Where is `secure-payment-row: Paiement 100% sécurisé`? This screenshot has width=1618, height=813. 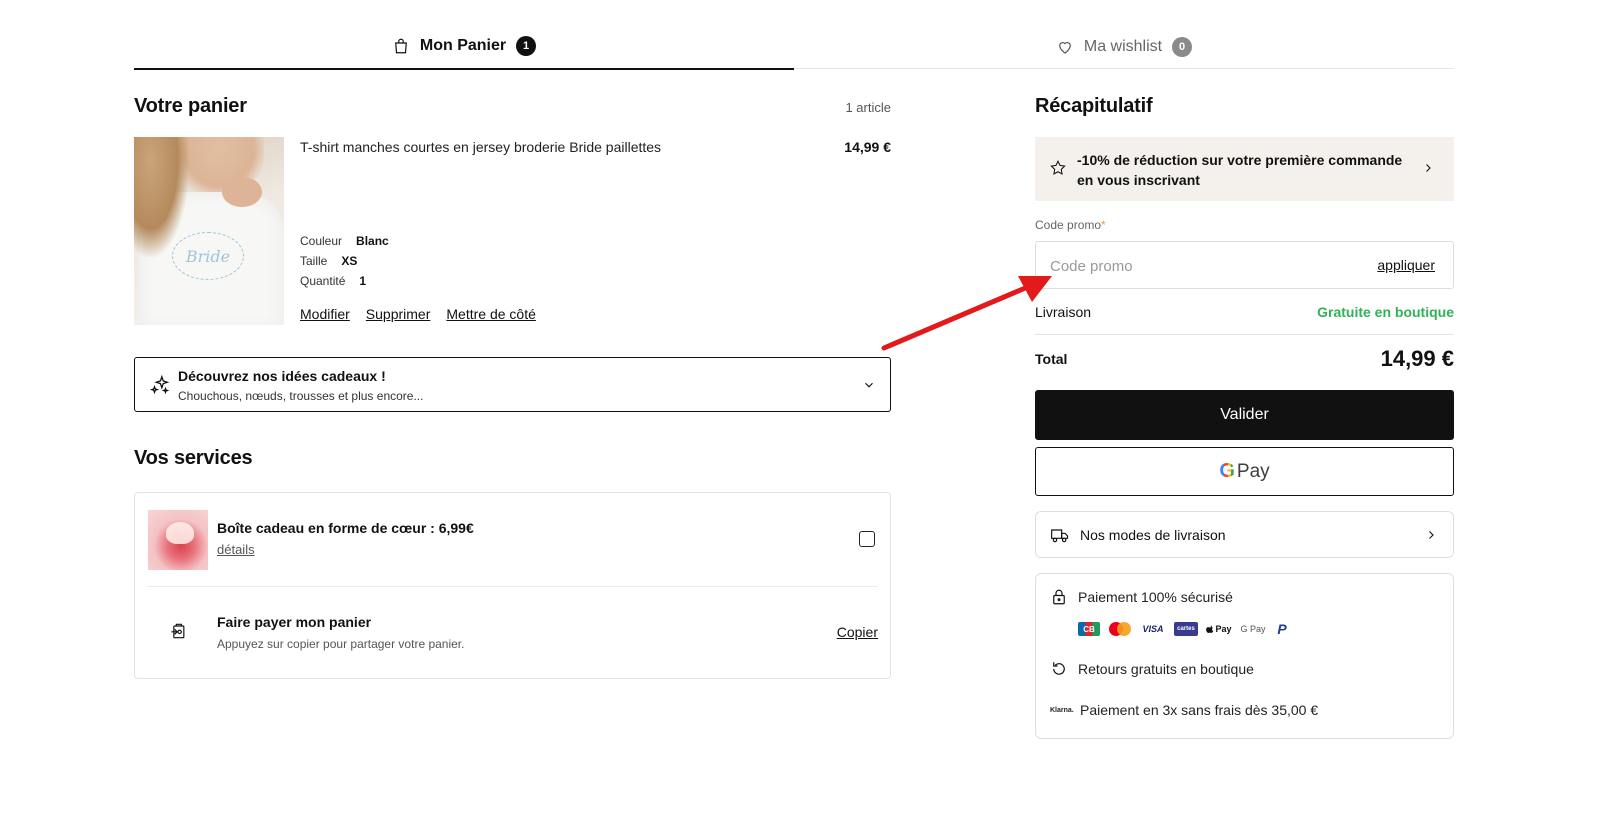 secure-payment-row: Paiement 100% sécurisé is located at coordinates (1141, 597).